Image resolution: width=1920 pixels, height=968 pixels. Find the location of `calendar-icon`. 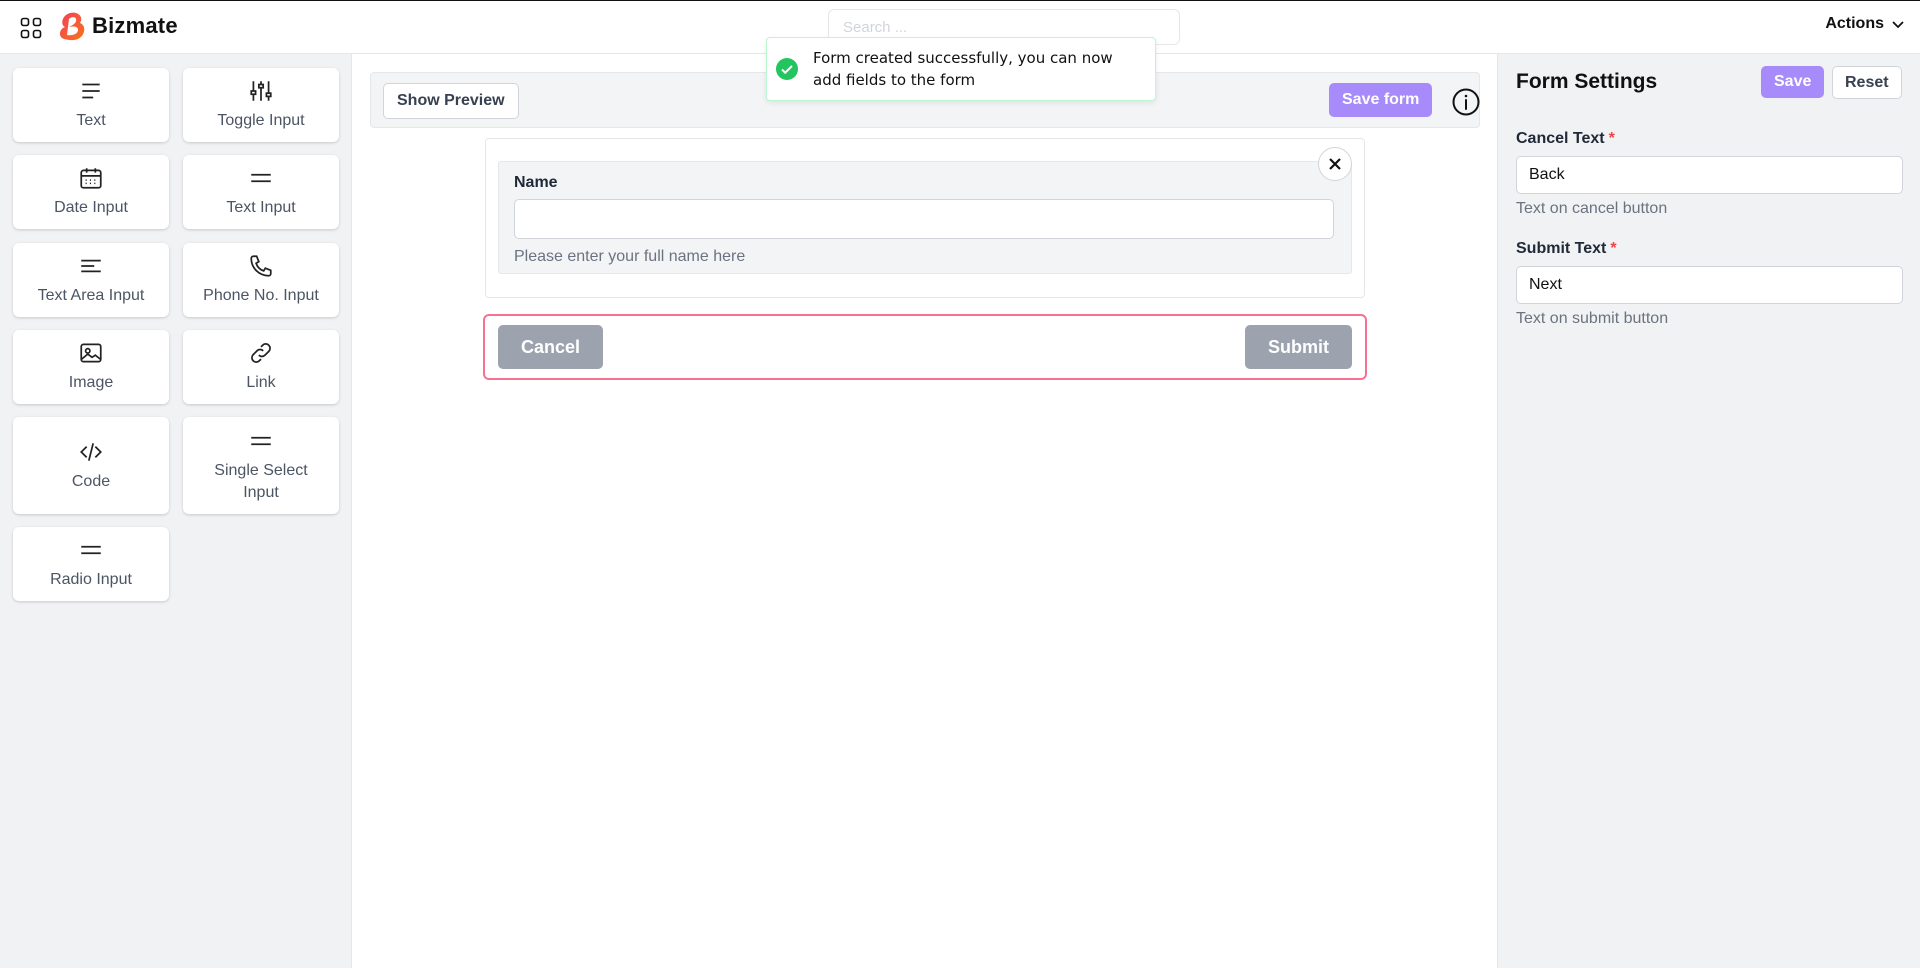

calendar-icon is located at coordinates (91, 178).